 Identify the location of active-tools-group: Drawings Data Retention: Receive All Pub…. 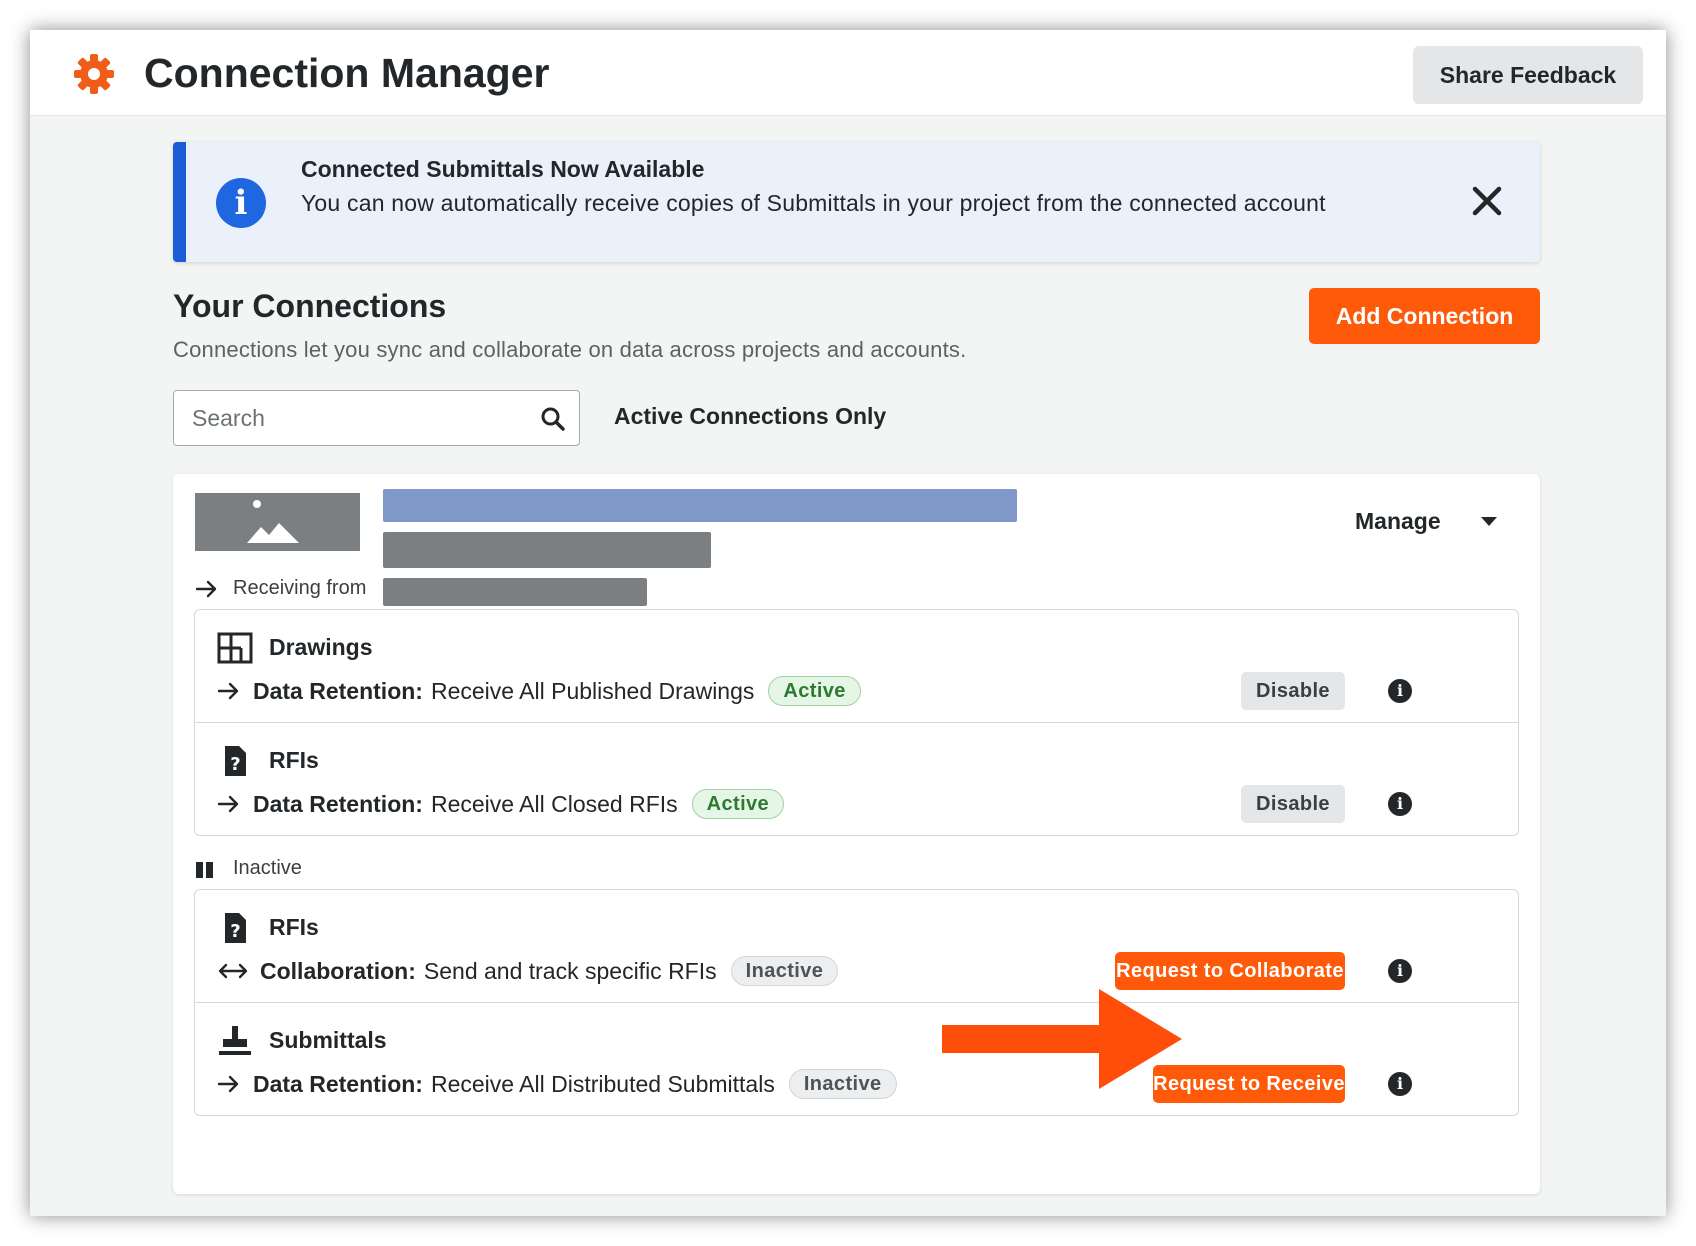
(856, 722).